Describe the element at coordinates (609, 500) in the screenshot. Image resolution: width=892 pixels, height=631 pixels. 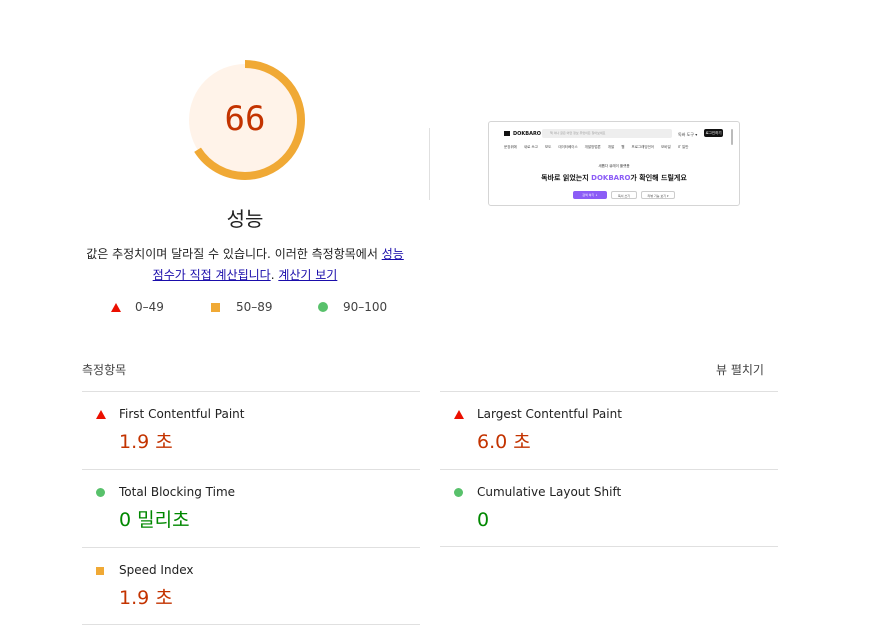
I see `metric-cumulative-layout-shift: Cumulative Layout Shift 0` at that location.